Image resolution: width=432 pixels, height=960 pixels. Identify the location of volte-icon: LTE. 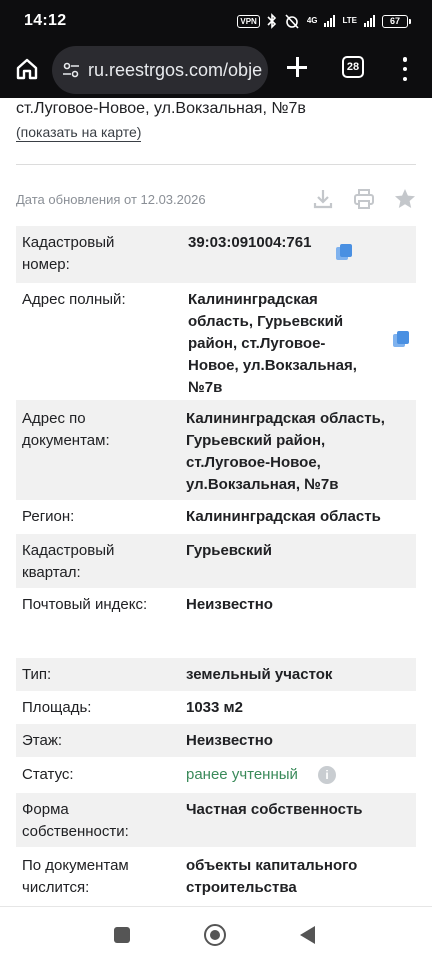
(349, 20).